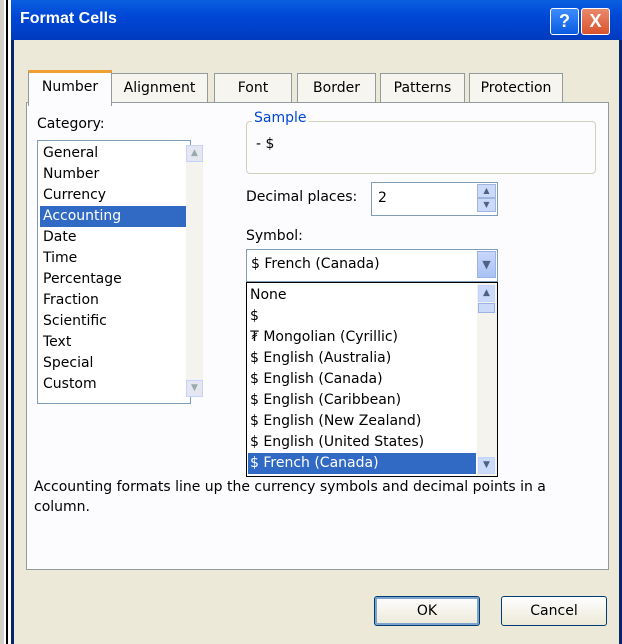  What do you see at coordinates (7, 322) in the screenshot?
I see `background-window-border` at bounding box center [7, 322].